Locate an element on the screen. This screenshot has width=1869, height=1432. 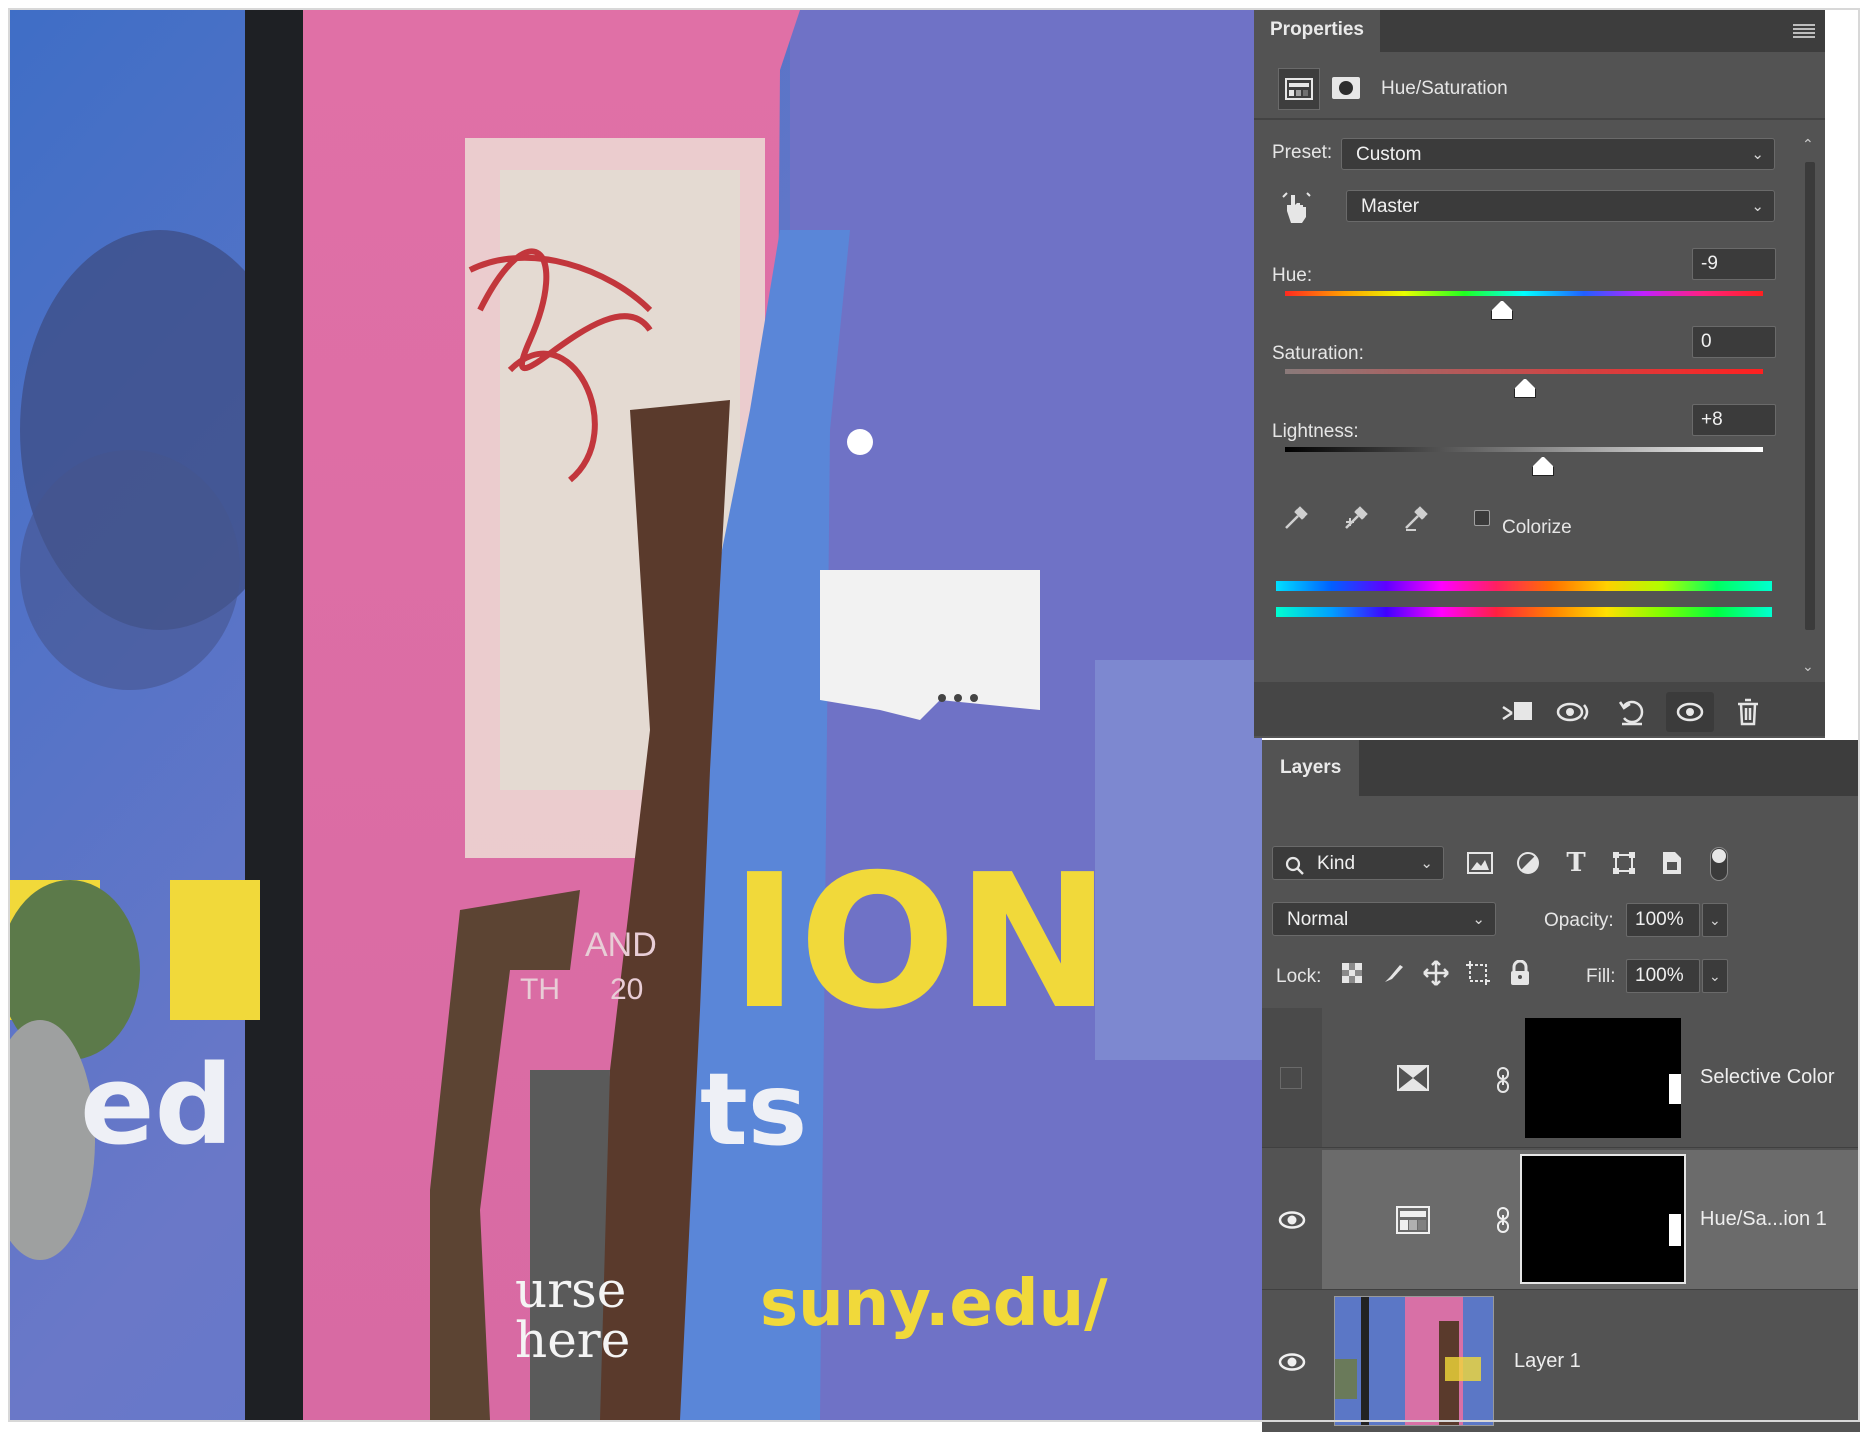
layer-row-hue-saturation: Hue/Sa...ion 1 is located at coordinates (1561, 1220).